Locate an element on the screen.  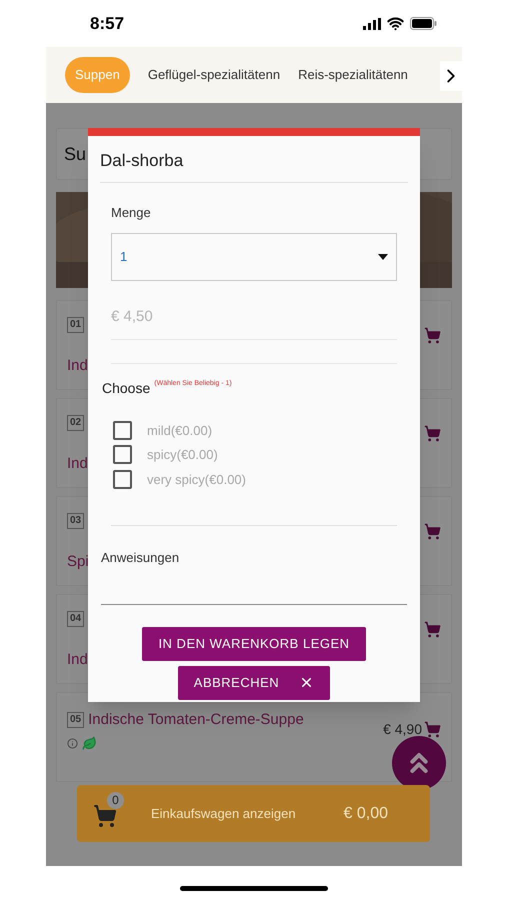
item-number: 01 is located at coordinates (75, 325).